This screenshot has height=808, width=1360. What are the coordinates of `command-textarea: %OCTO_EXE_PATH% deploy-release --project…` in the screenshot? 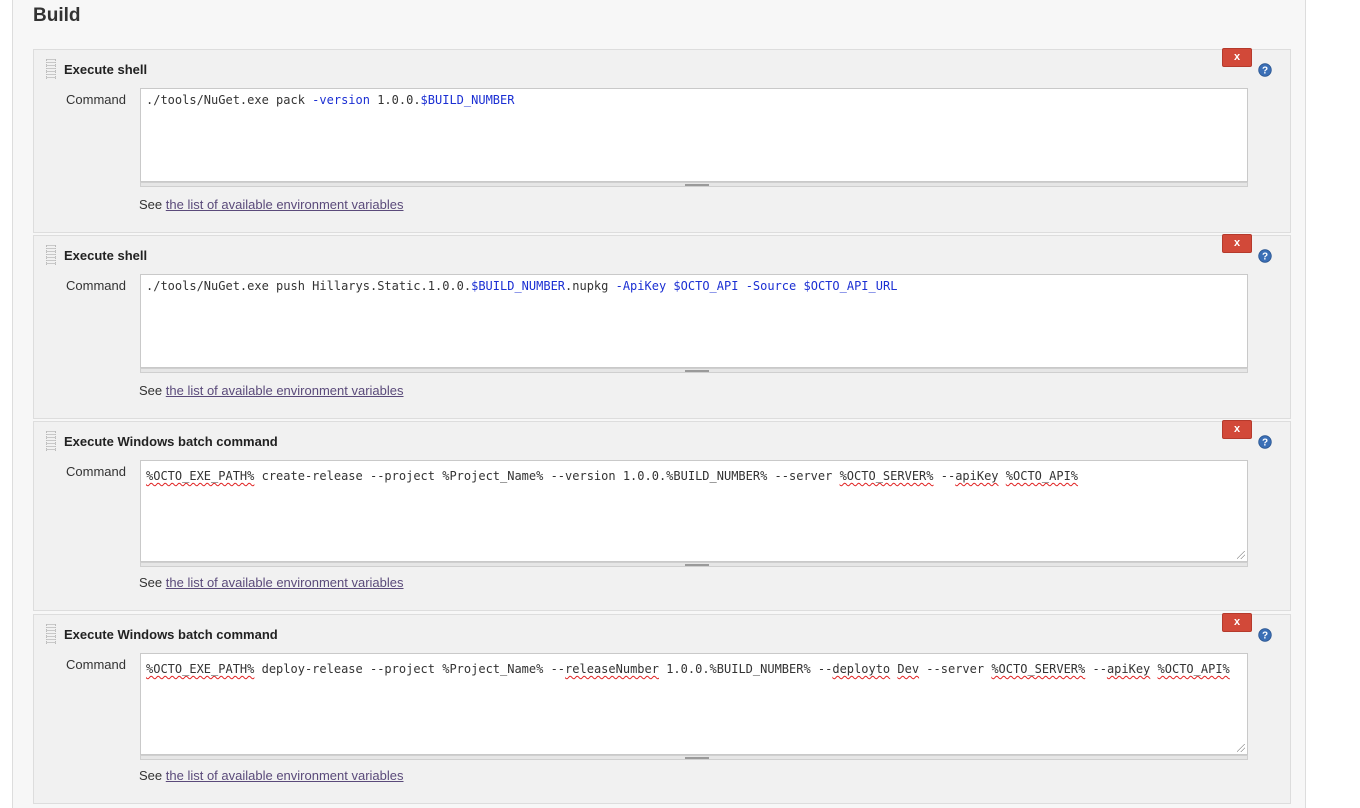 It's located at (694, 704).